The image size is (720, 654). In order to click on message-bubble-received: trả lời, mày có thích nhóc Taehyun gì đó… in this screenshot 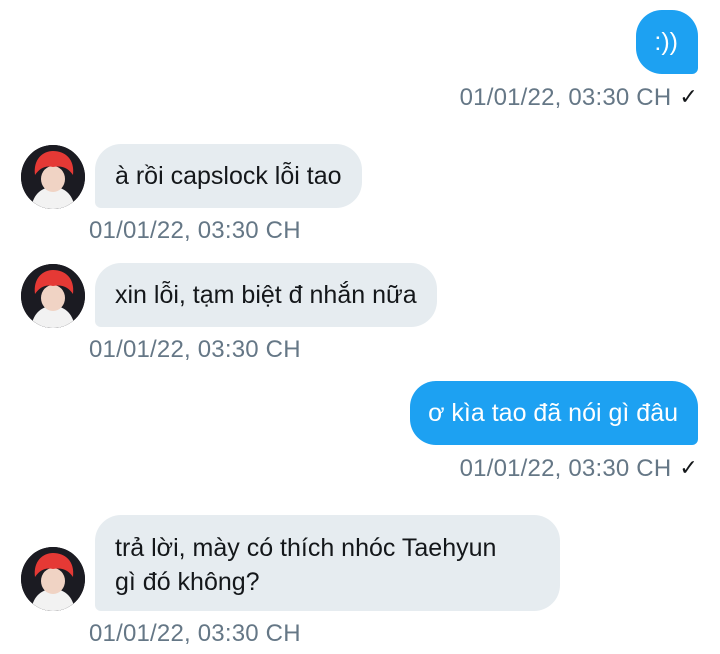, I will do `click(327, 563)`.